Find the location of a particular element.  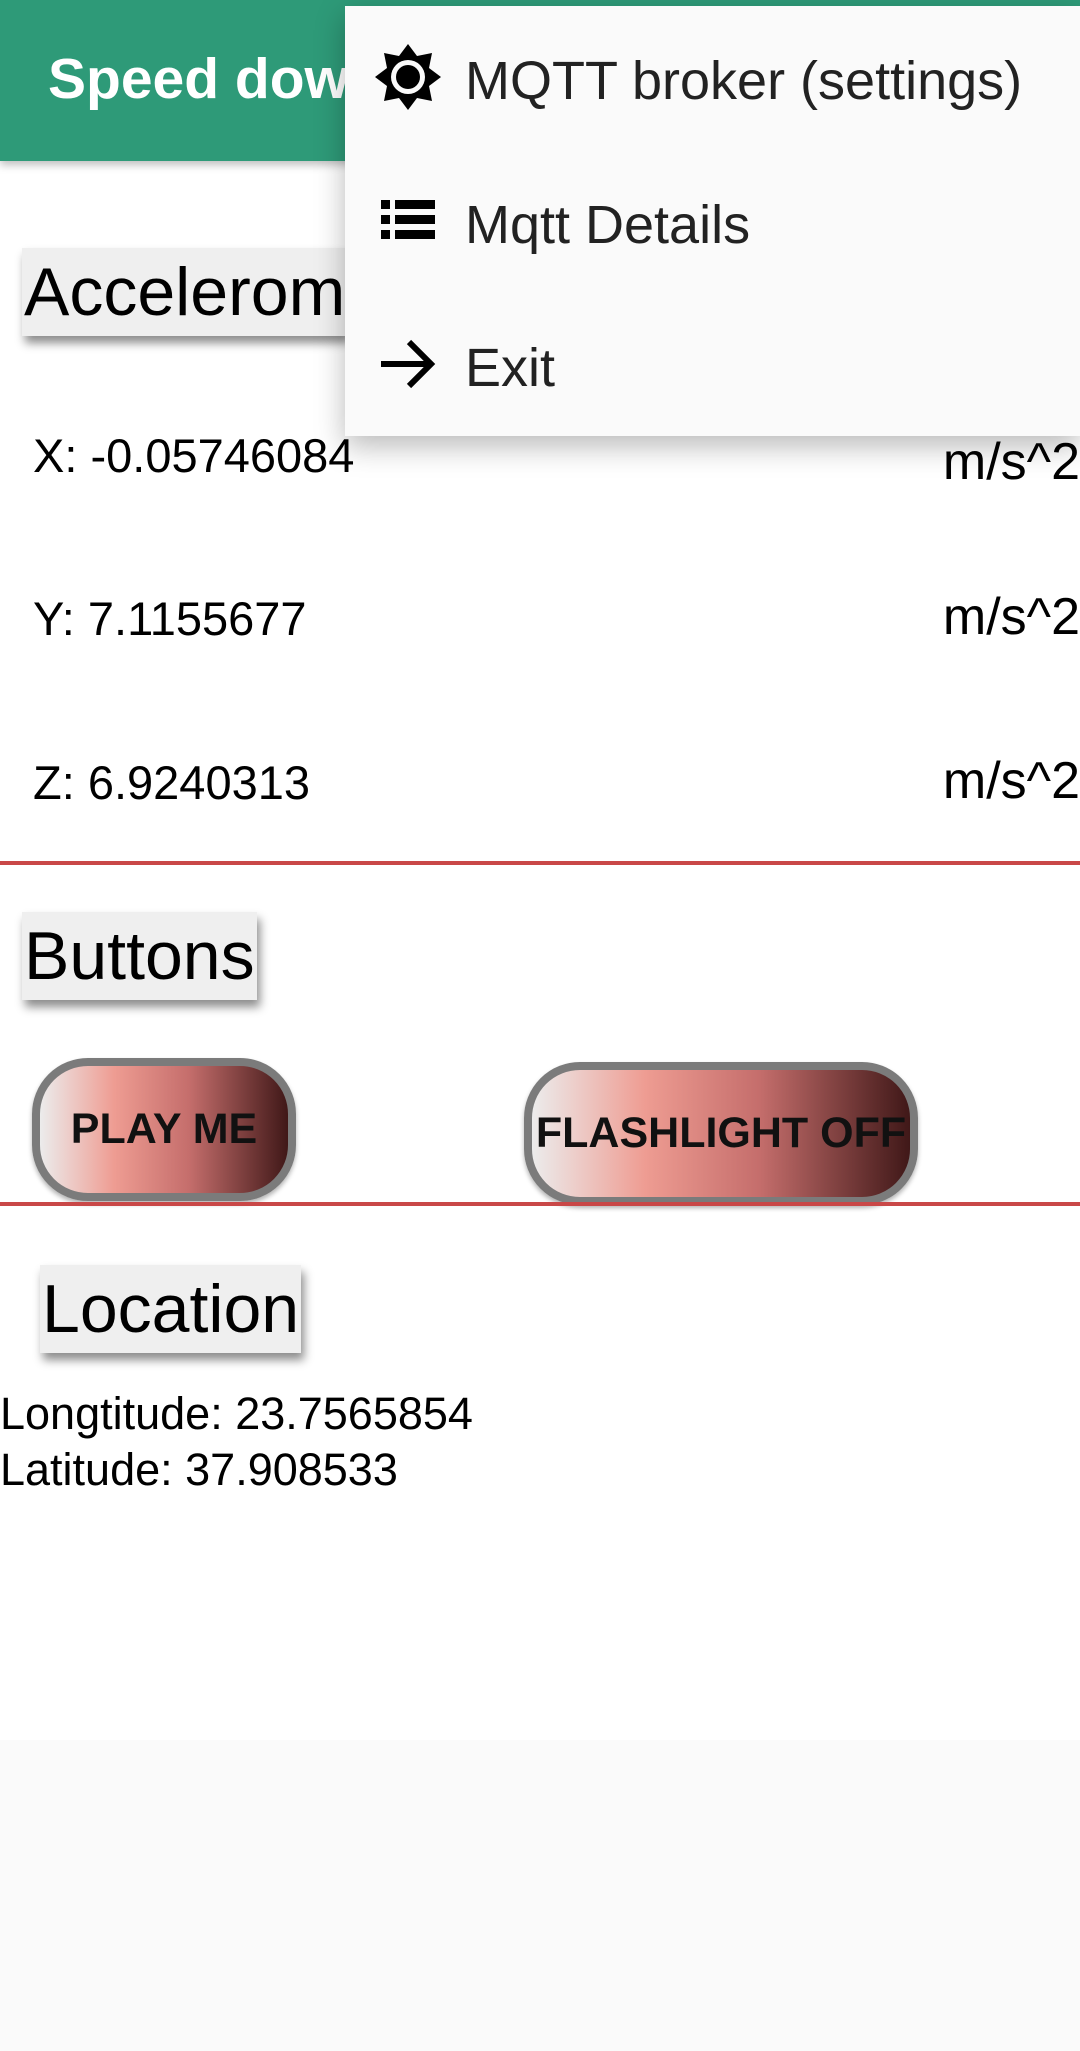

longitude-value: Longtitude: 23.7565854 is located at coordinates (236, 1413).